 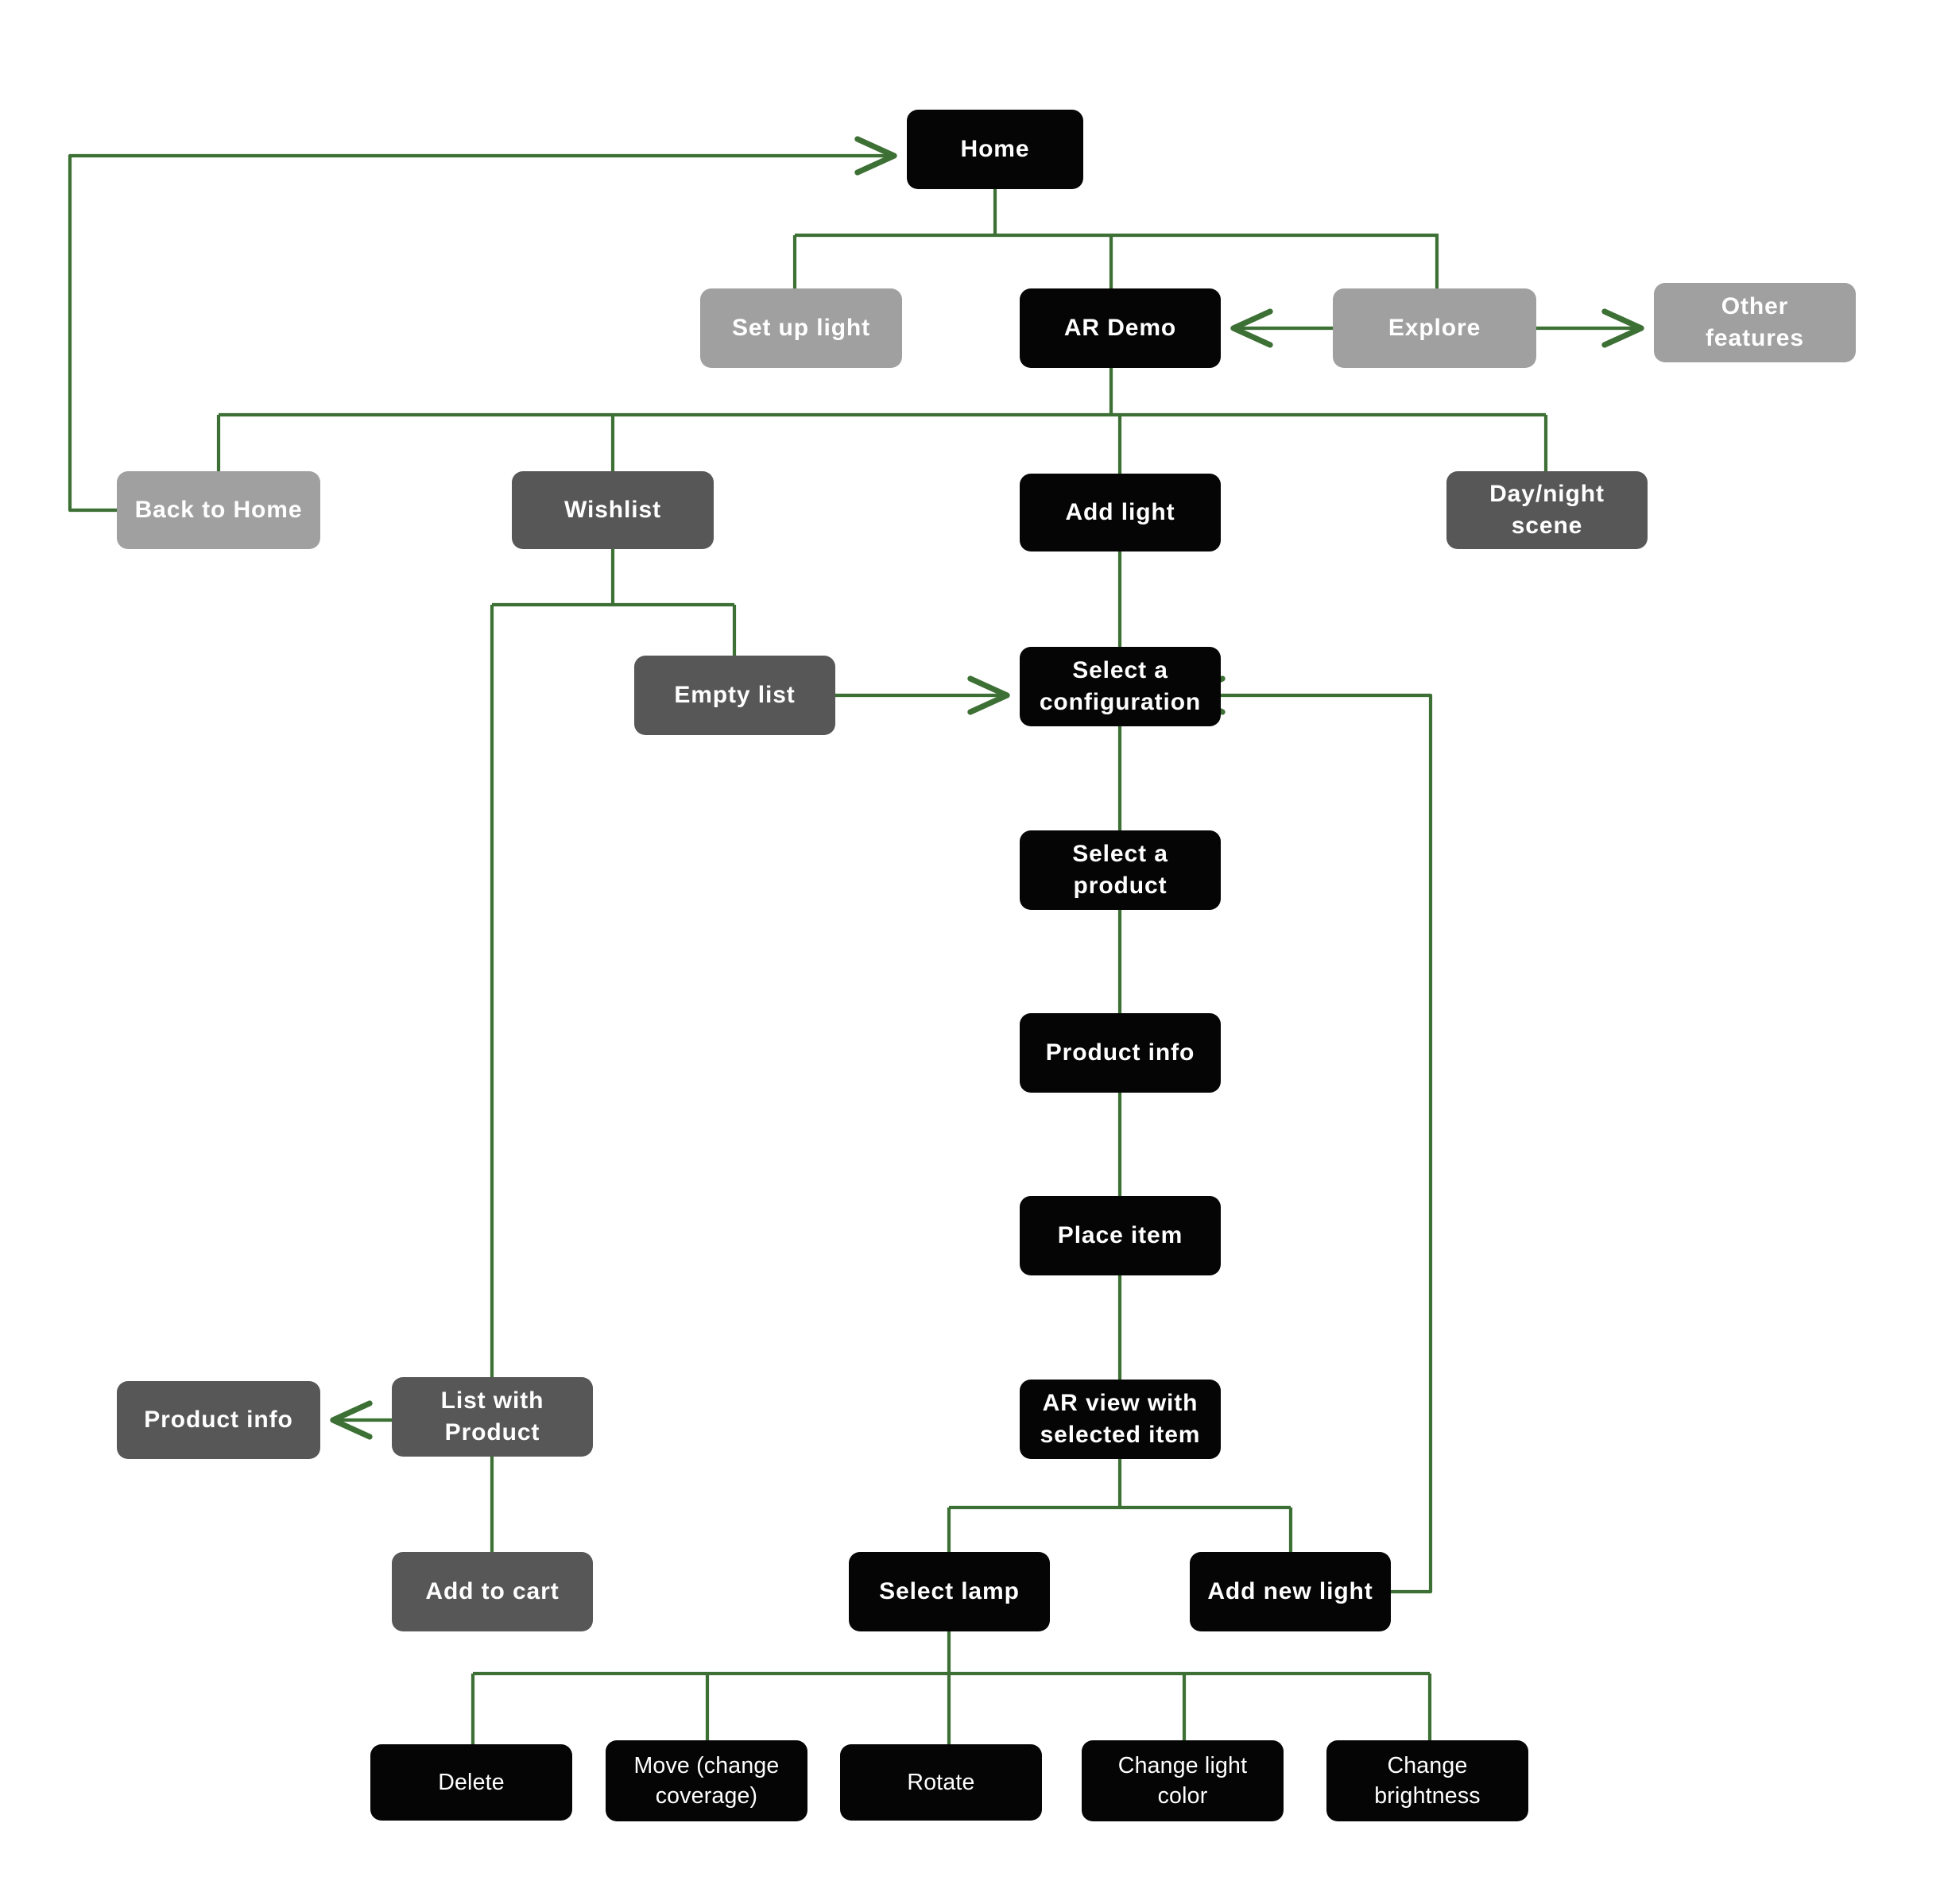 I want to click on node-list-with-product-label: List with Product, so click(x=492, y=1416).